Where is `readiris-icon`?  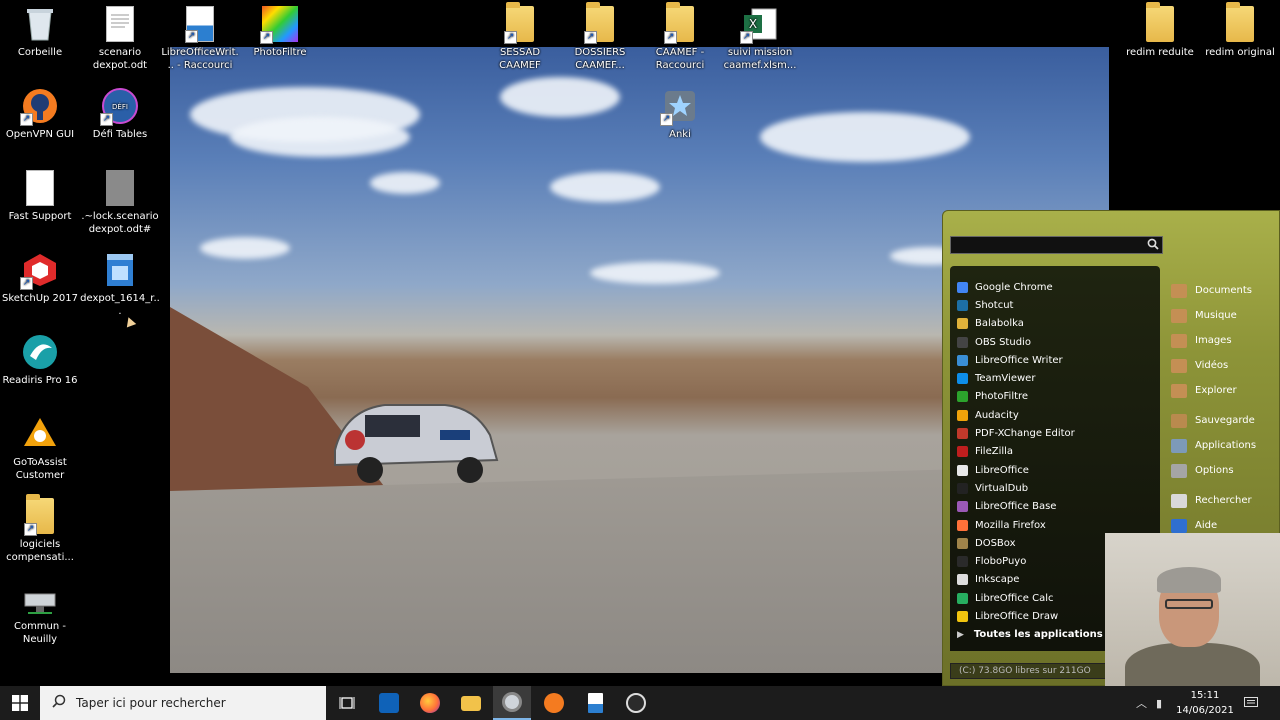 readiris-icon is located at coordinates (40, 352).